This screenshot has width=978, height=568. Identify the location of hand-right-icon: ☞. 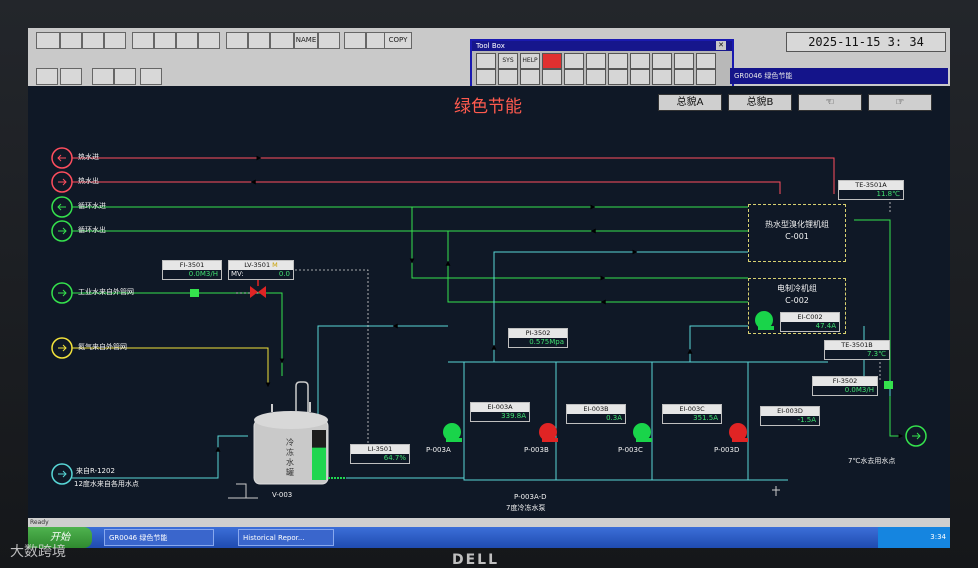
(900, 102).